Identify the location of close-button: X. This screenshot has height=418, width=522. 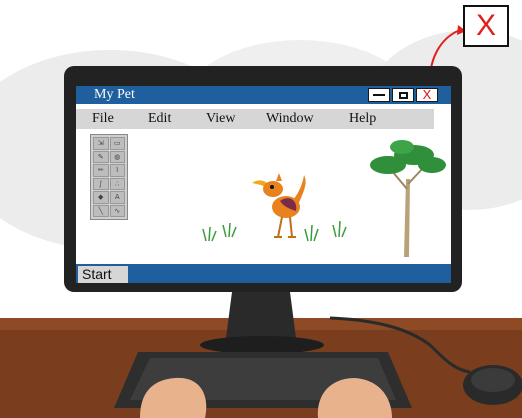
(427, 95).